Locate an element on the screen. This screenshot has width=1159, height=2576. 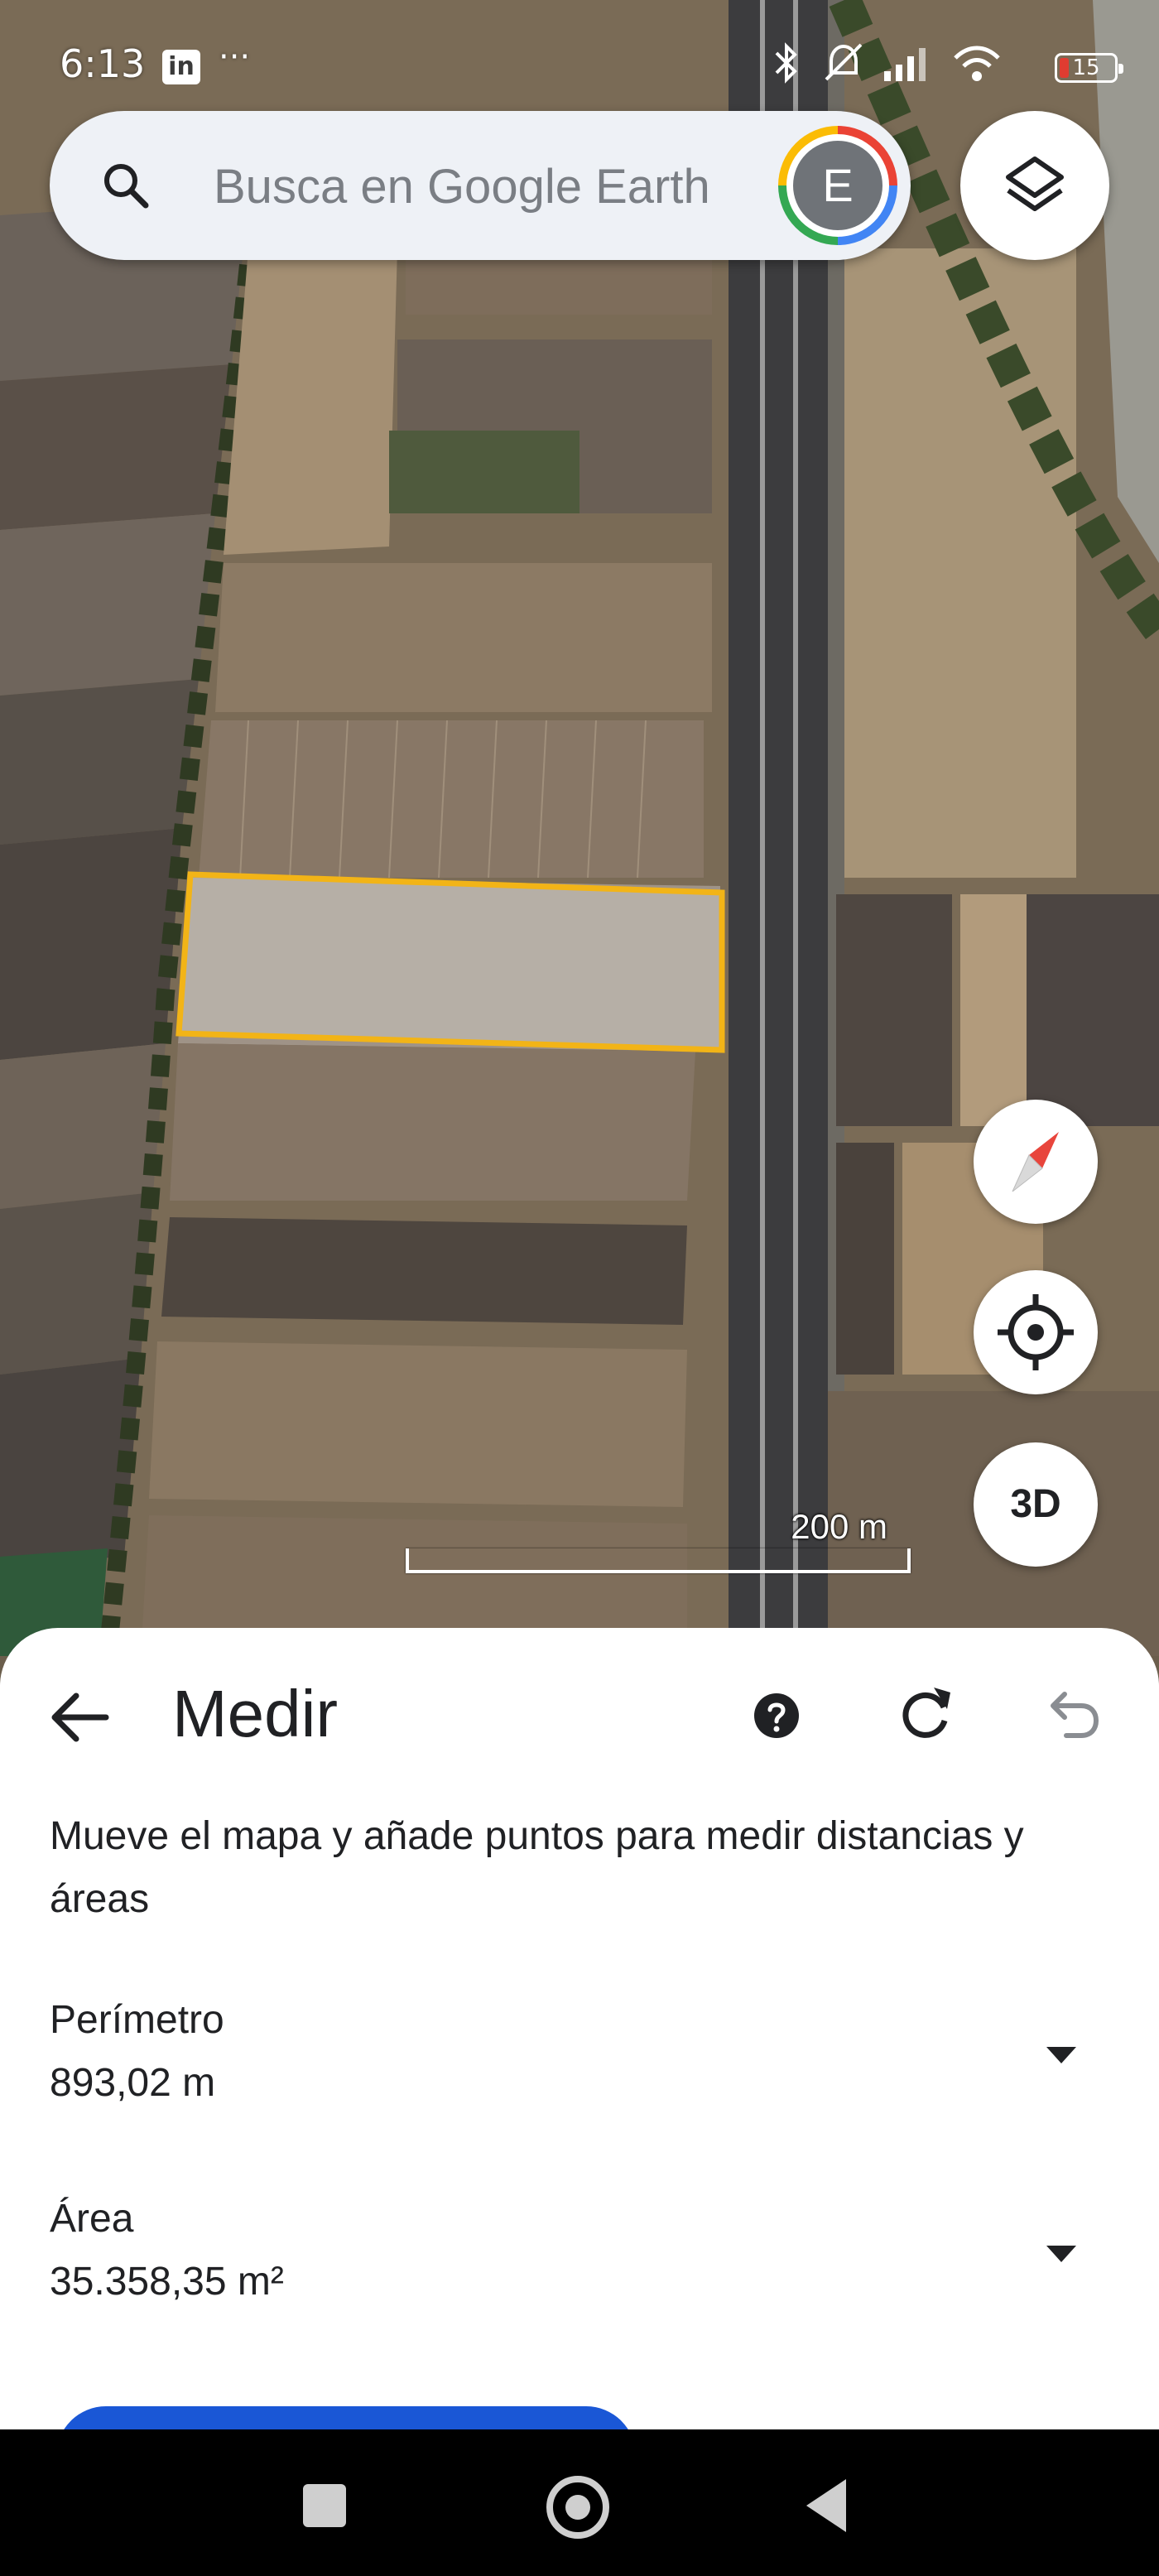
signal-icon is located at coordinates (905, 64).